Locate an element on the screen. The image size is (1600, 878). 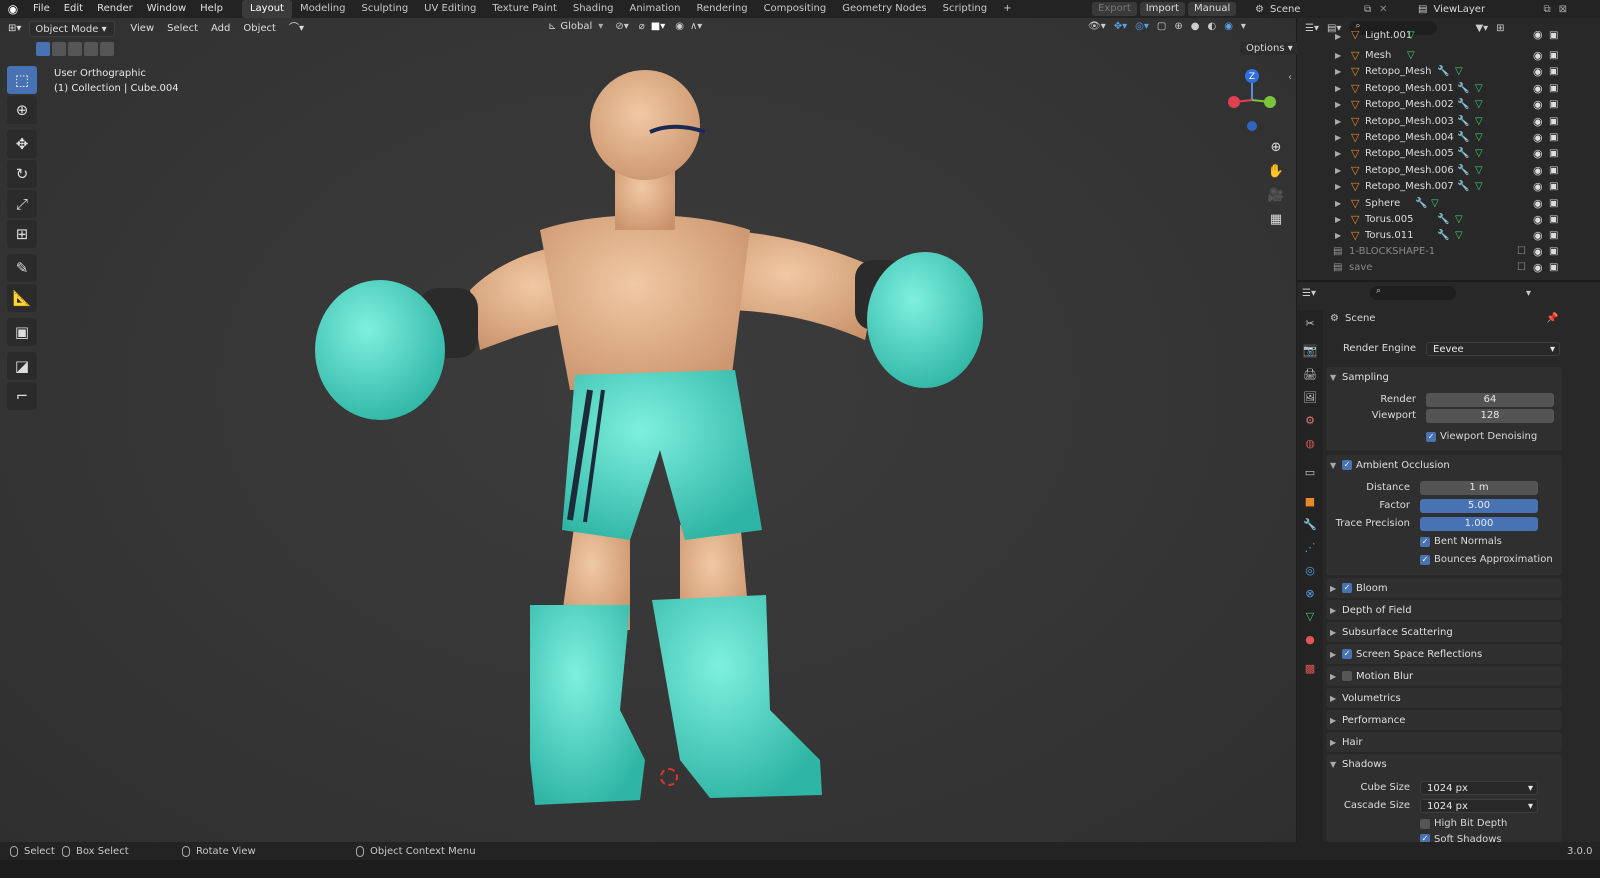
modifier-tab-icon: 🔧 is located at coordinates (1310, 525).